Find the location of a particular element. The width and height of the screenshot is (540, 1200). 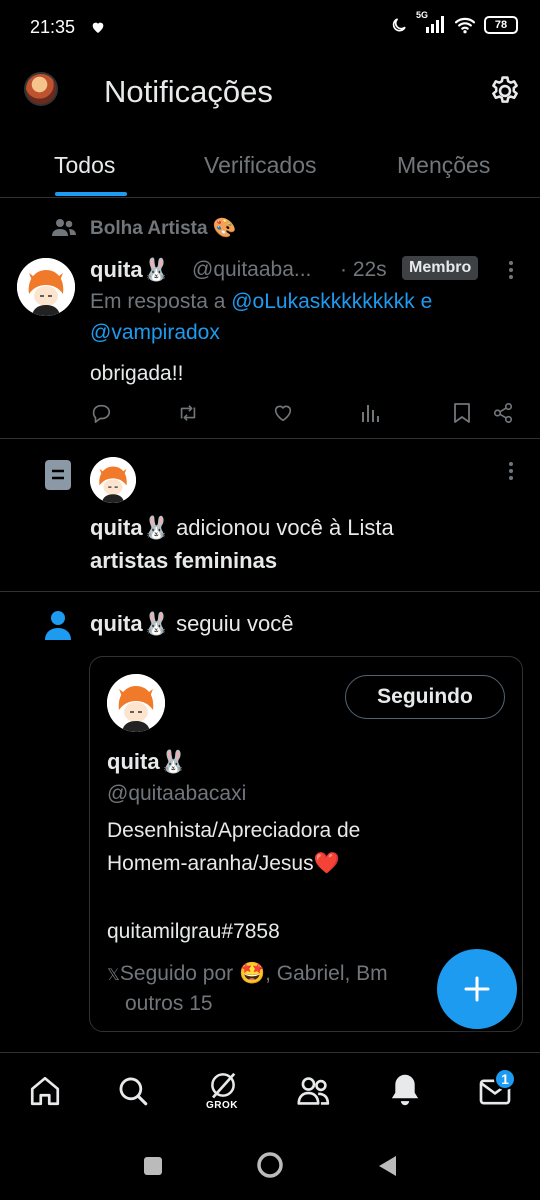

messages-badge: 1 is located at coordinates (505, 1079).